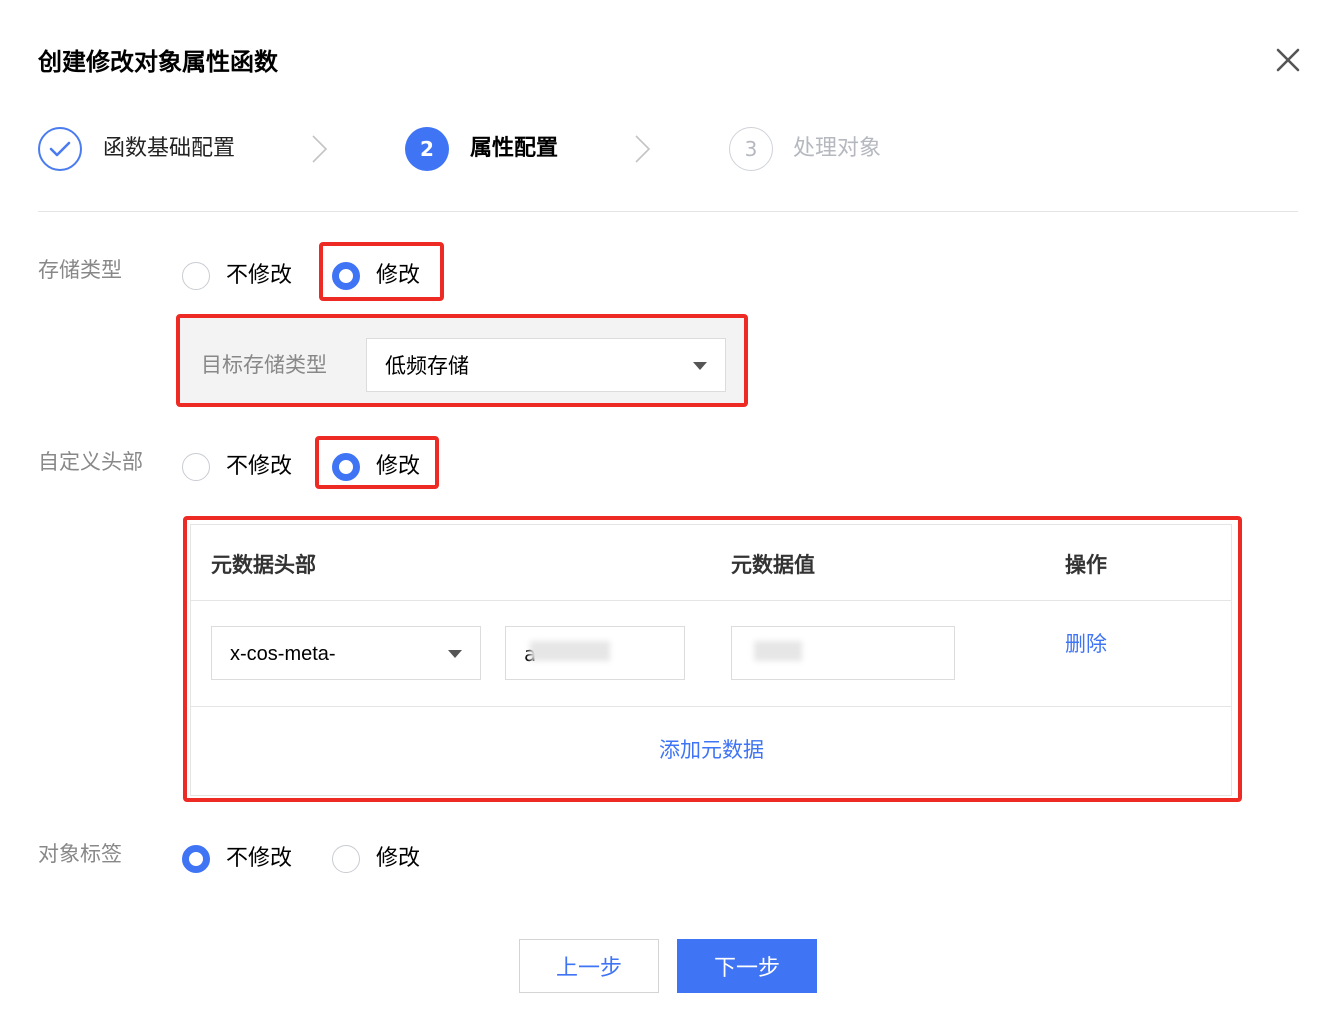 The image size is (1337, 1029). I want to click on custom-header-label: 自定义头部, so click(90, 462).